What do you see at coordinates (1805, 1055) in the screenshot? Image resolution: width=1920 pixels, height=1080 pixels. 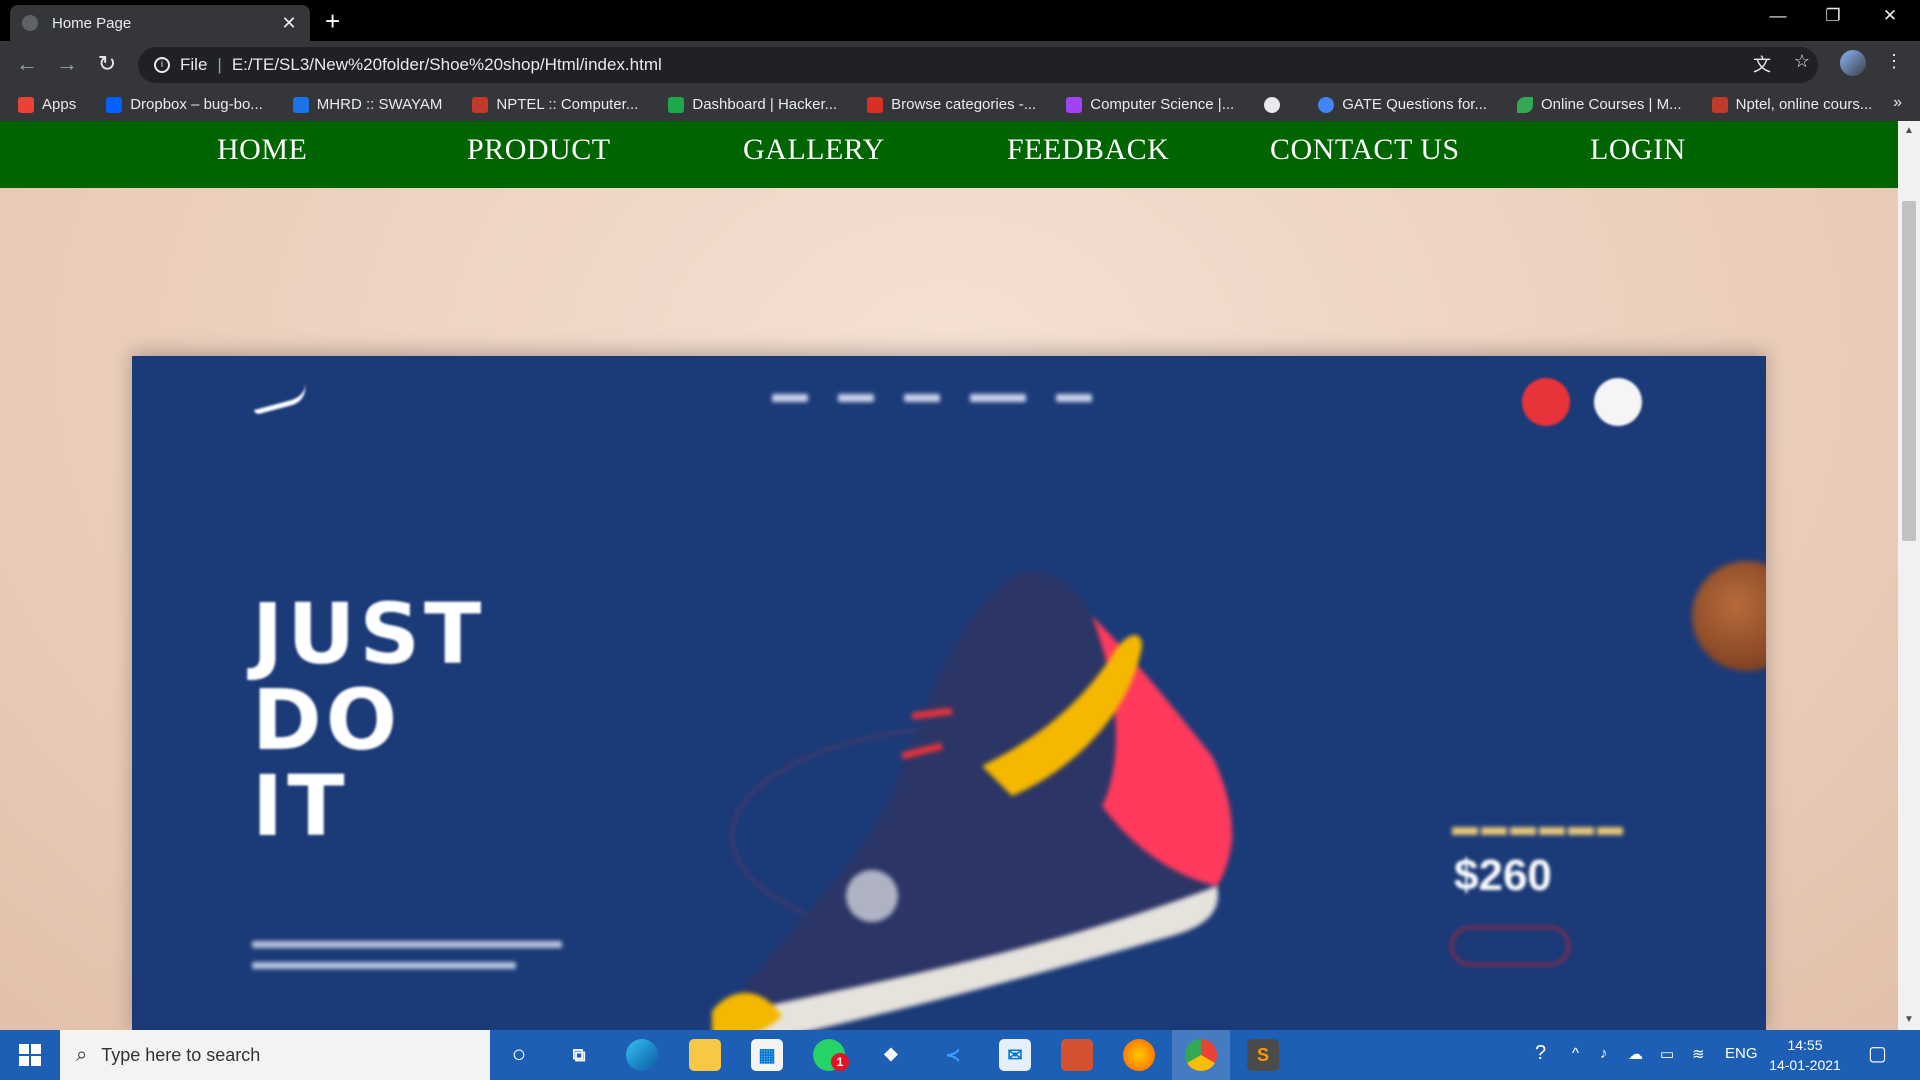 I see `taskbar-clock: 14:55 14-01-2021` at bounding box center [1805, 1055].